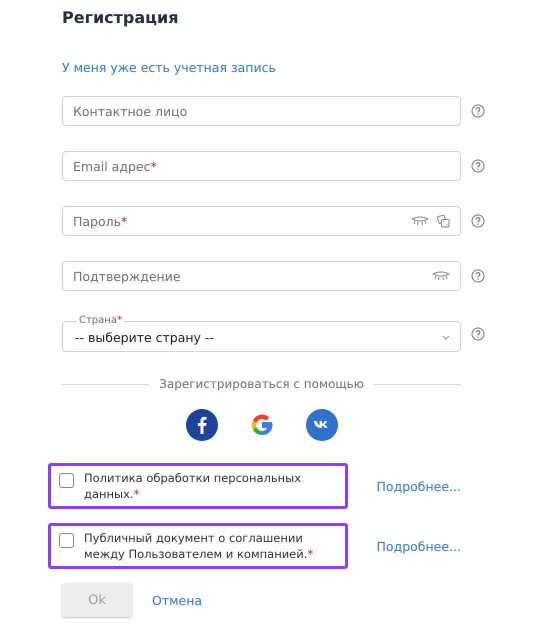 Image resolution: width=535 pixels, height=640 pixels. Describe the element at coordinates (193, 486) in the screenshot. I see `agreement-text: Политика обработки персональных данных.*` at that location.